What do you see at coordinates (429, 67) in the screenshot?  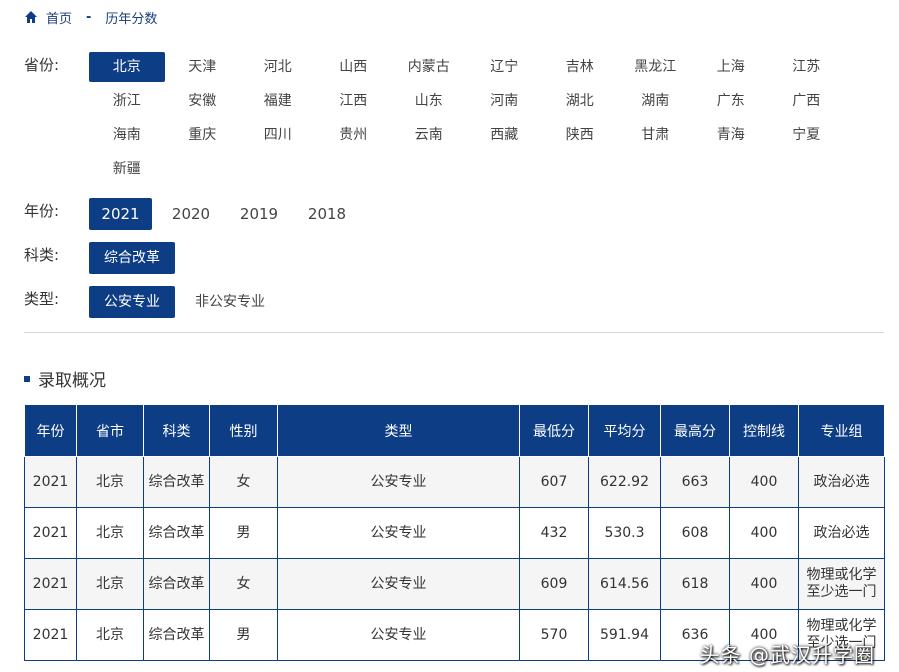 I see `province-option: 内蒙古` at bounding box center [429, 67].